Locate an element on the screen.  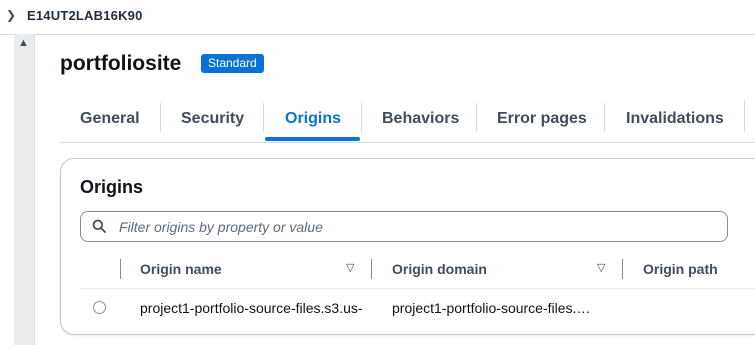
chevron-up-icon: ▲ is located at coordinates (23, 43).